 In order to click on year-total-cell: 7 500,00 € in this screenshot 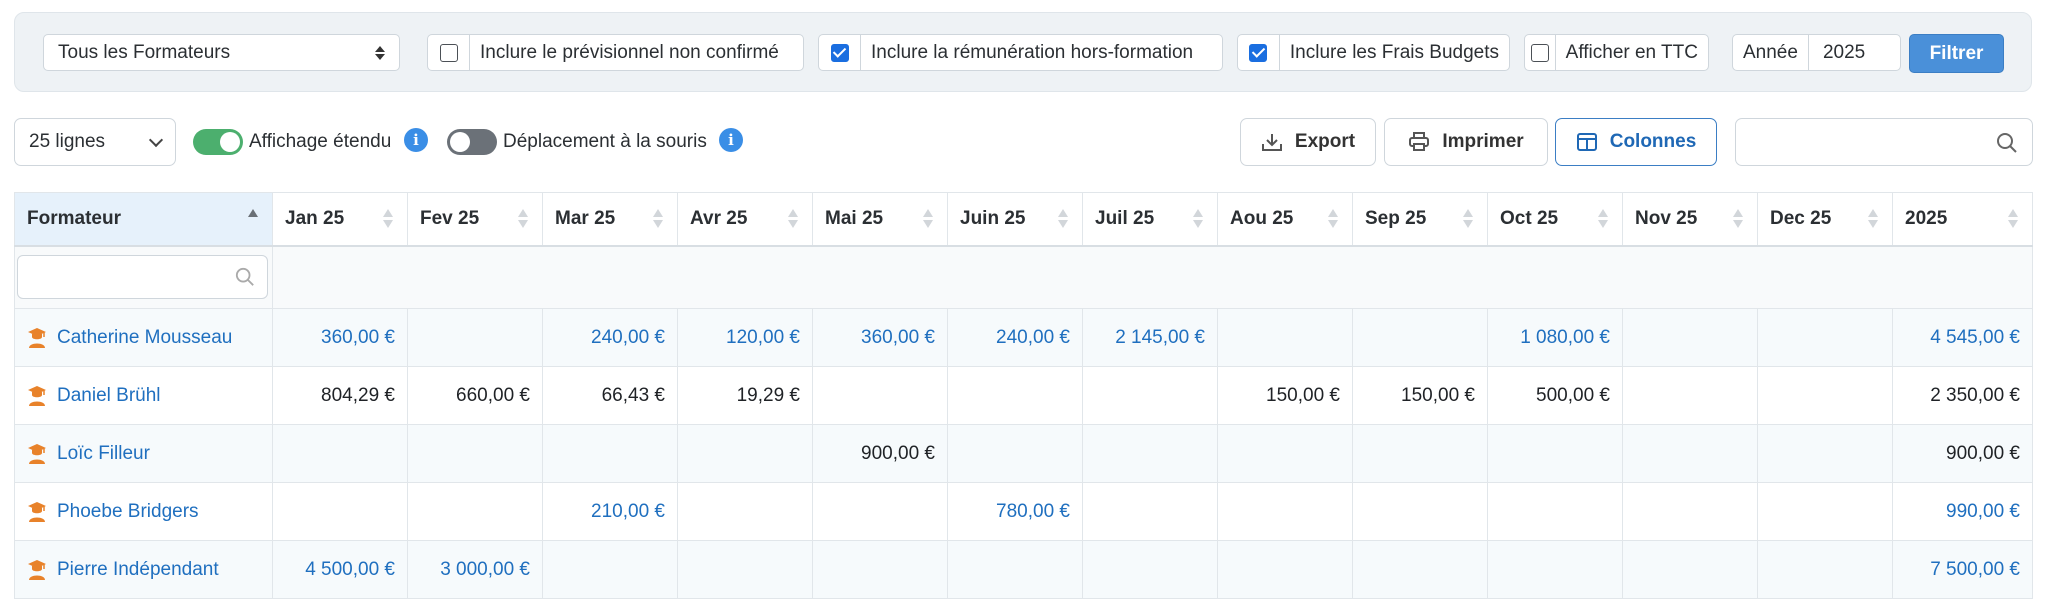, I will do `click(1962, 569)`.